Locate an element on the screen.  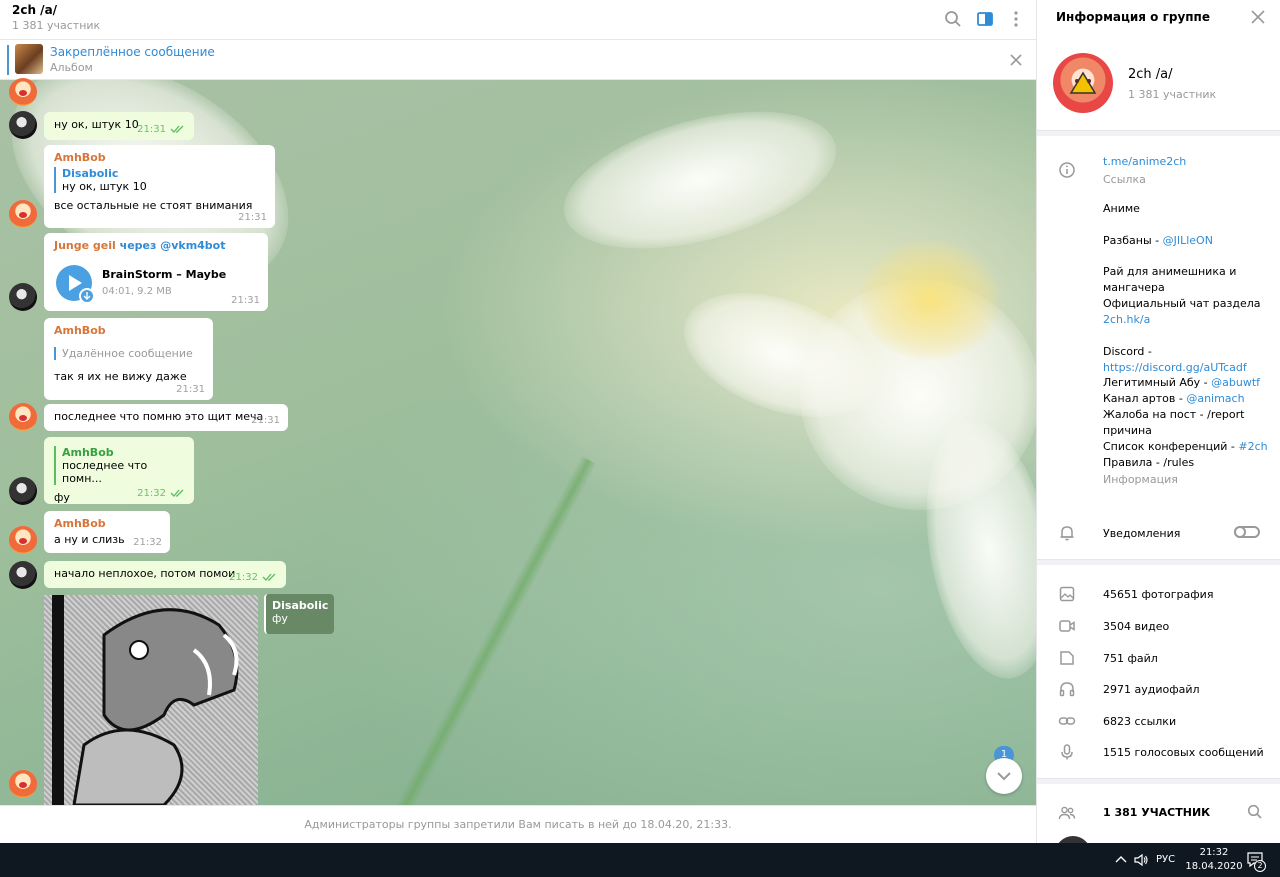
windows-taskbar: РУС 21:32 18.04.2020 2 is located at coordinates (640, 860).